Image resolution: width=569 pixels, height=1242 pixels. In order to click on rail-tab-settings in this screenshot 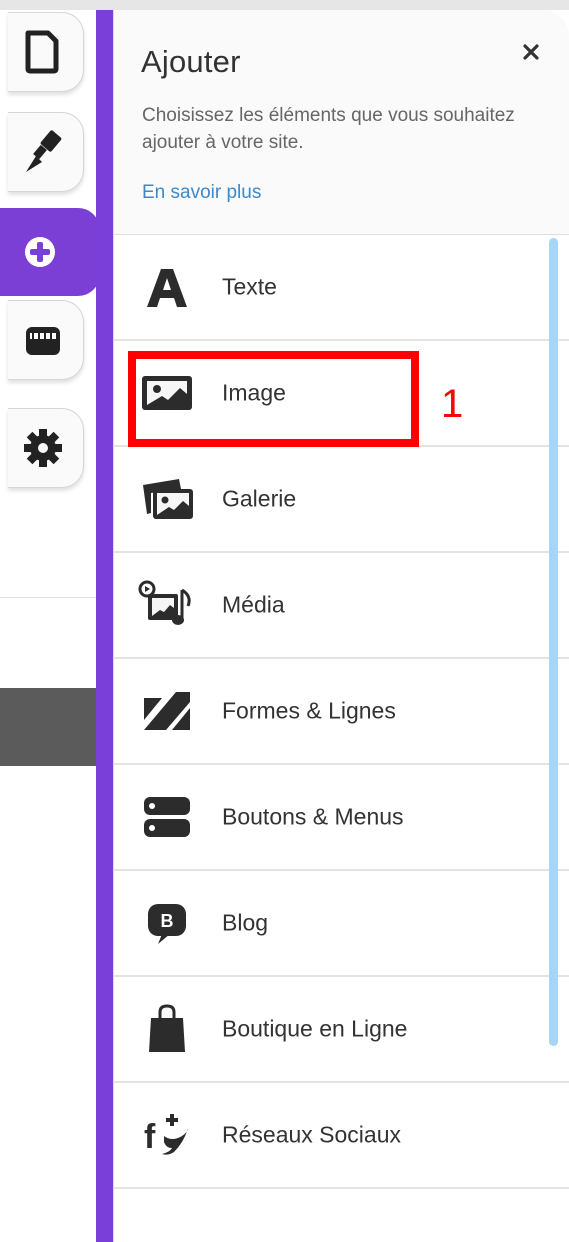, I will do `click(46, 448)`.